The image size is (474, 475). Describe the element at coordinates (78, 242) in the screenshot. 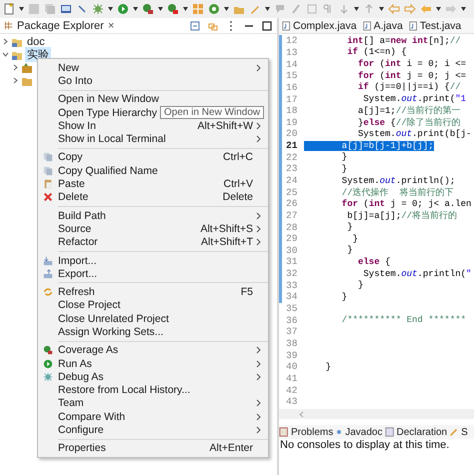

I see `menu-item: Refactor` at that location.